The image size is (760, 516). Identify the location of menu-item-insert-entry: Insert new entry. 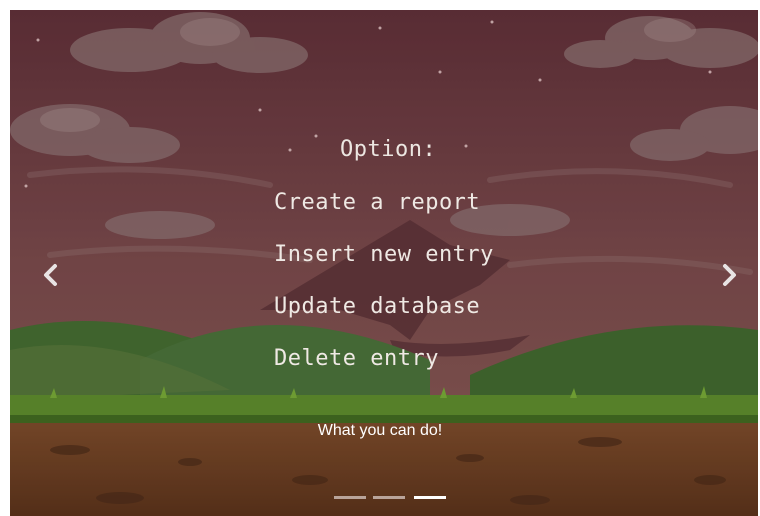
(384, 254).